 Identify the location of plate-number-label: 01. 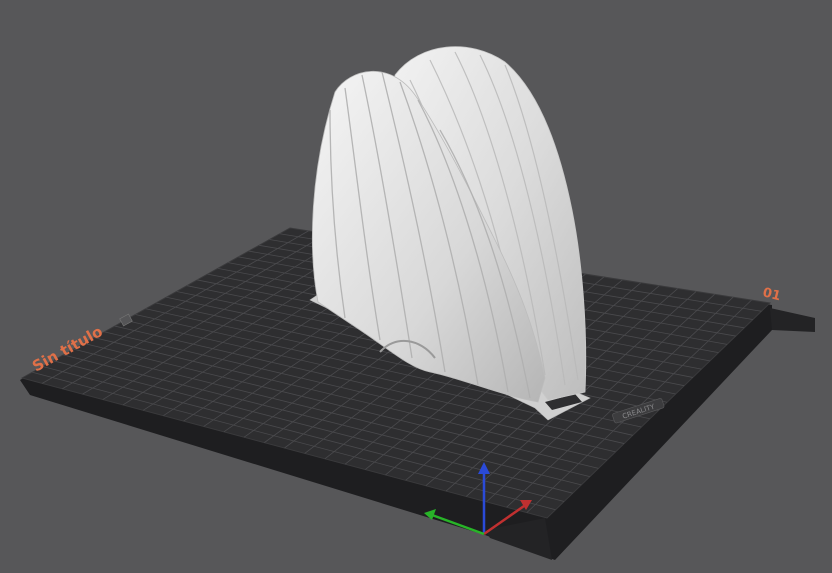
(771, 294).